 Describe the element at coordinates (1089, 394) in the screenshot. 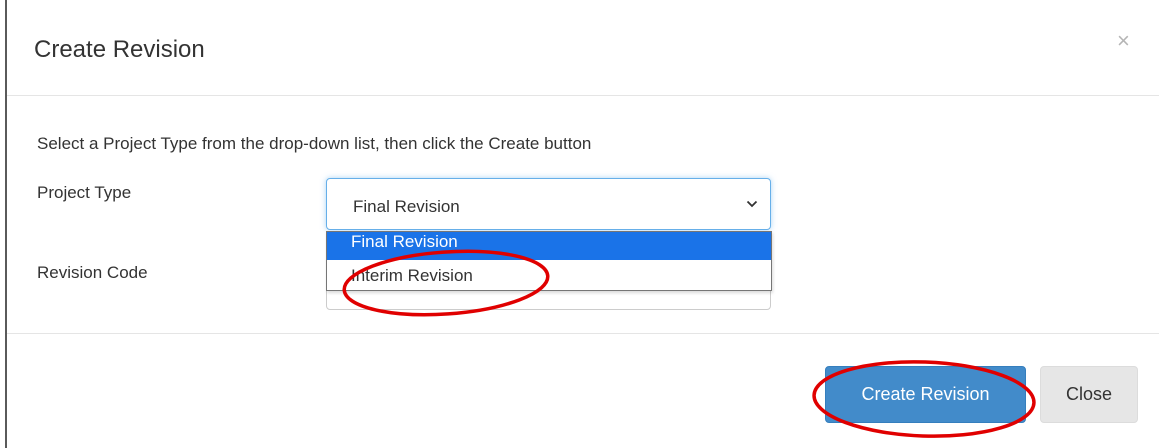

I see `close-button: Close` at that location.